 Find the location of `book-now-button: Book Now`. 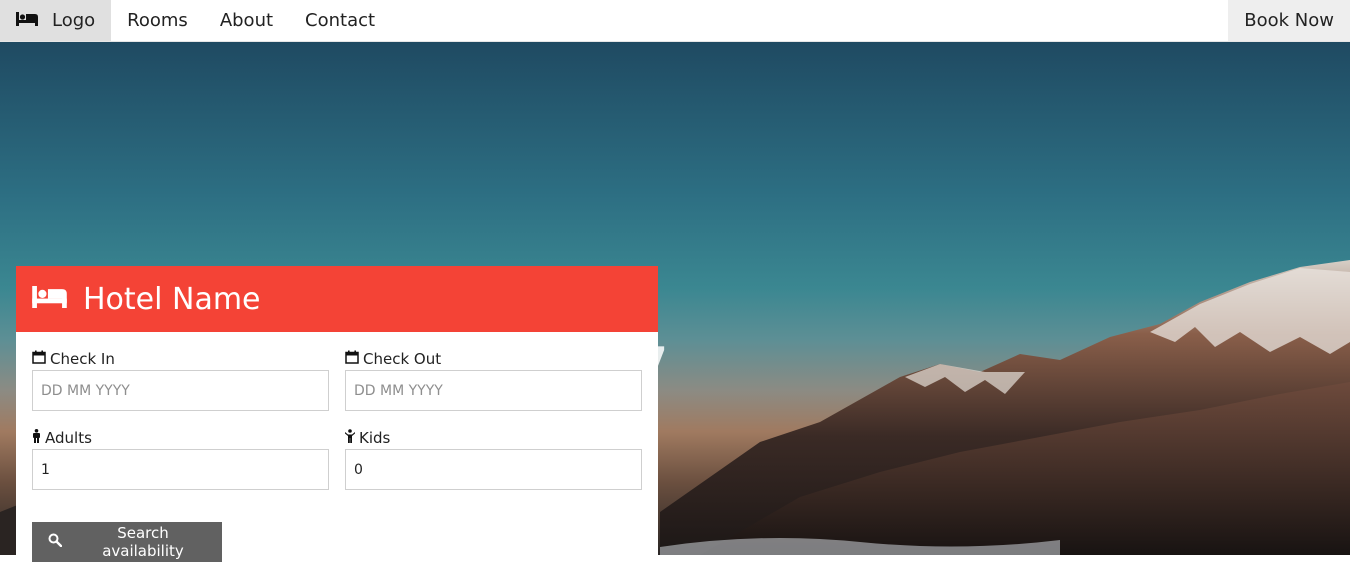

book-now-button: Book Now is located at coordinates (1289, 20).